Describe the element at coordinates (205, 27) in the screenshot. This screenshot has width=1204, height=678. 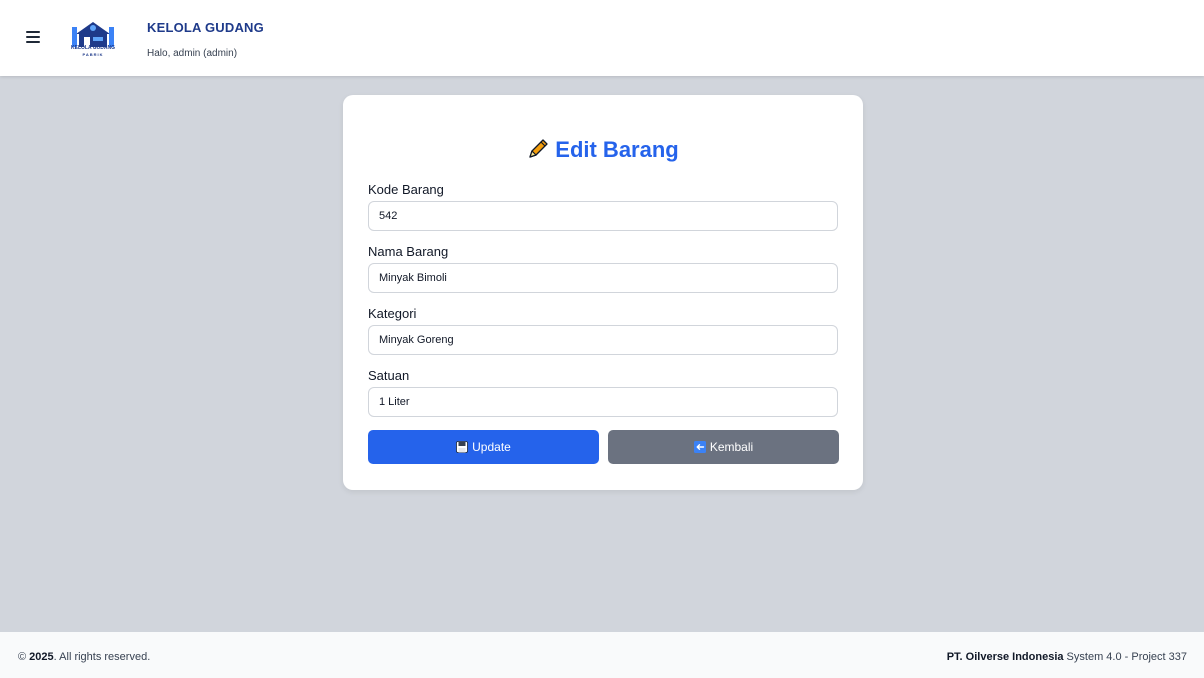
I see `app-title: KELOLA GUDANG` at that location.